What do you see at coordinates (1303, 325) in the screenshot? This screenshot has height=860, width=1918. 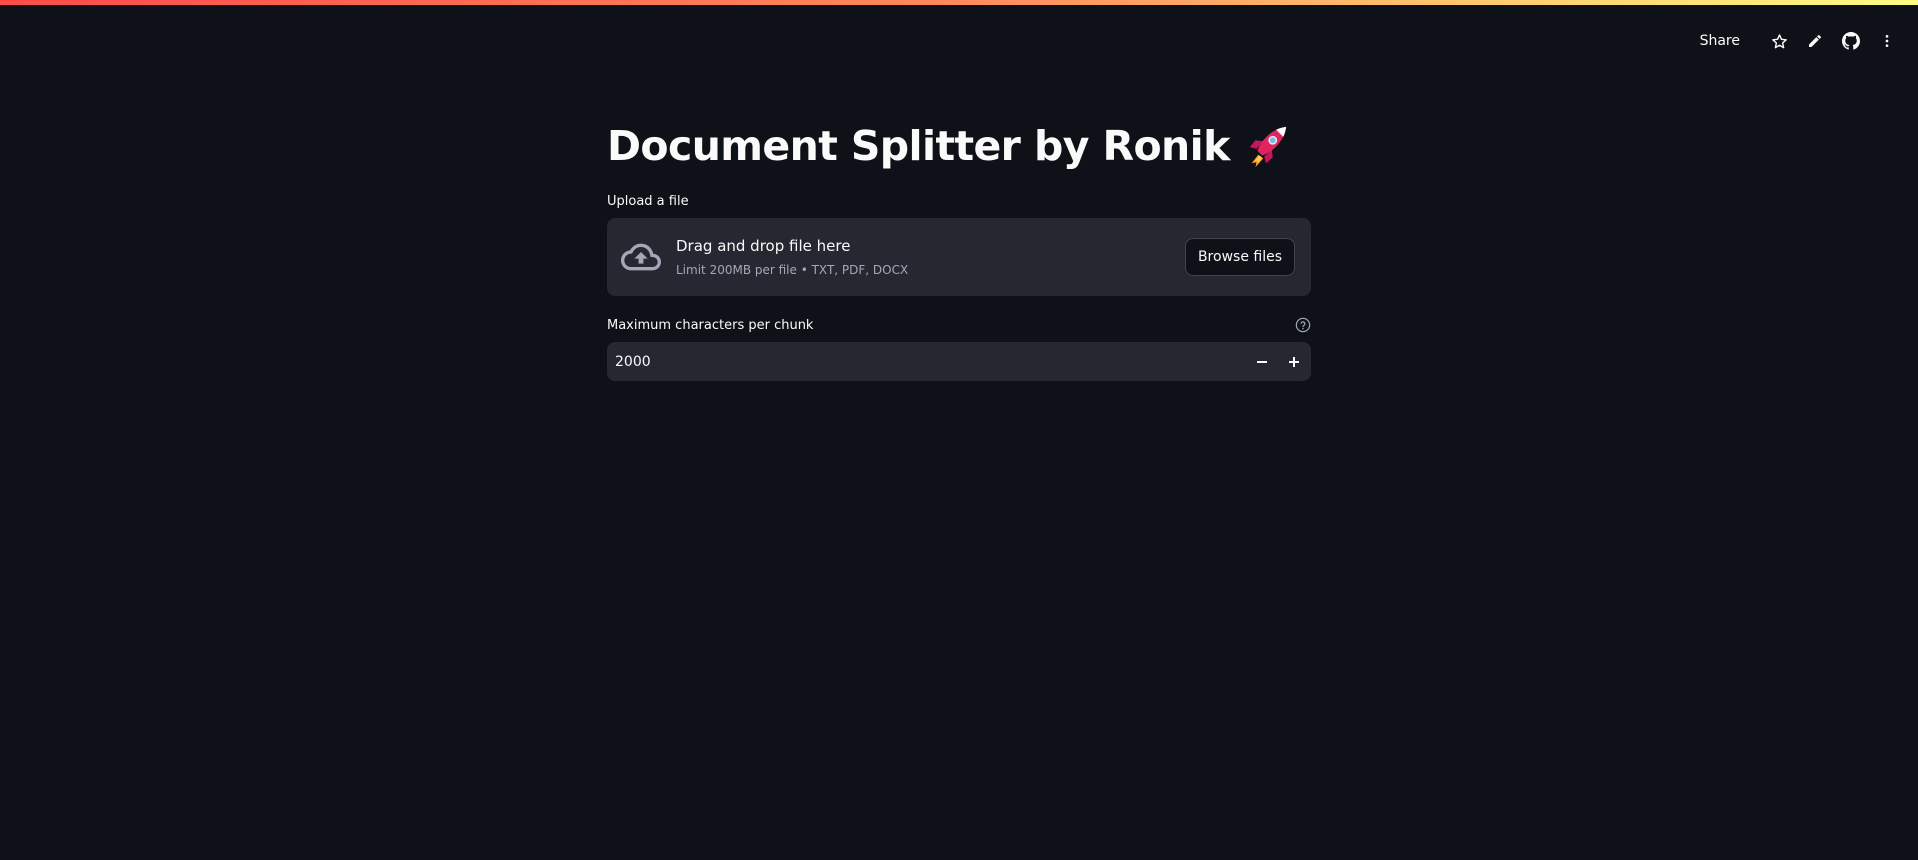 I see `help-circle-icon` at bounding box center [1303, 325].